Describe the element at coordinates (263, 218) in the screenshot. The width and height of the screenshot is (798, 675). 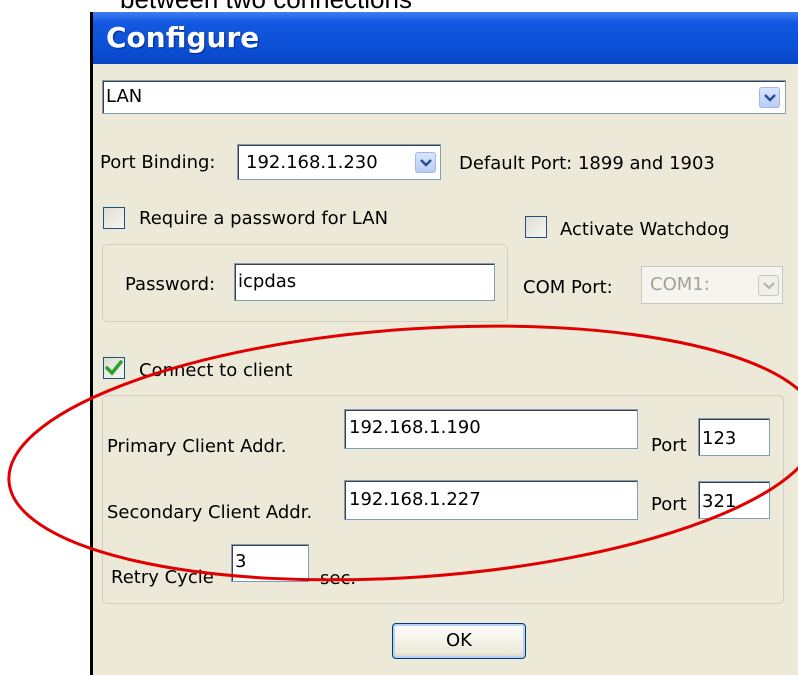
I see `require-password-label: Require a password for LAN` at that location.